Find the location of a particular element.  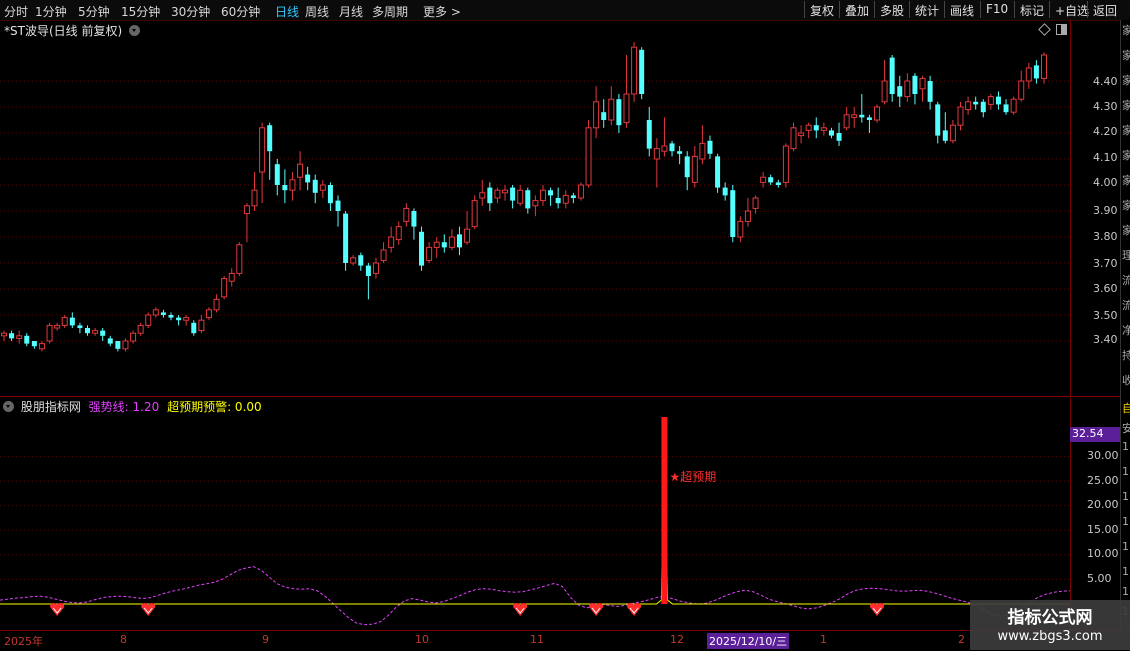

indicator-tick: 20.00 is located at coordinates (1103, 504).